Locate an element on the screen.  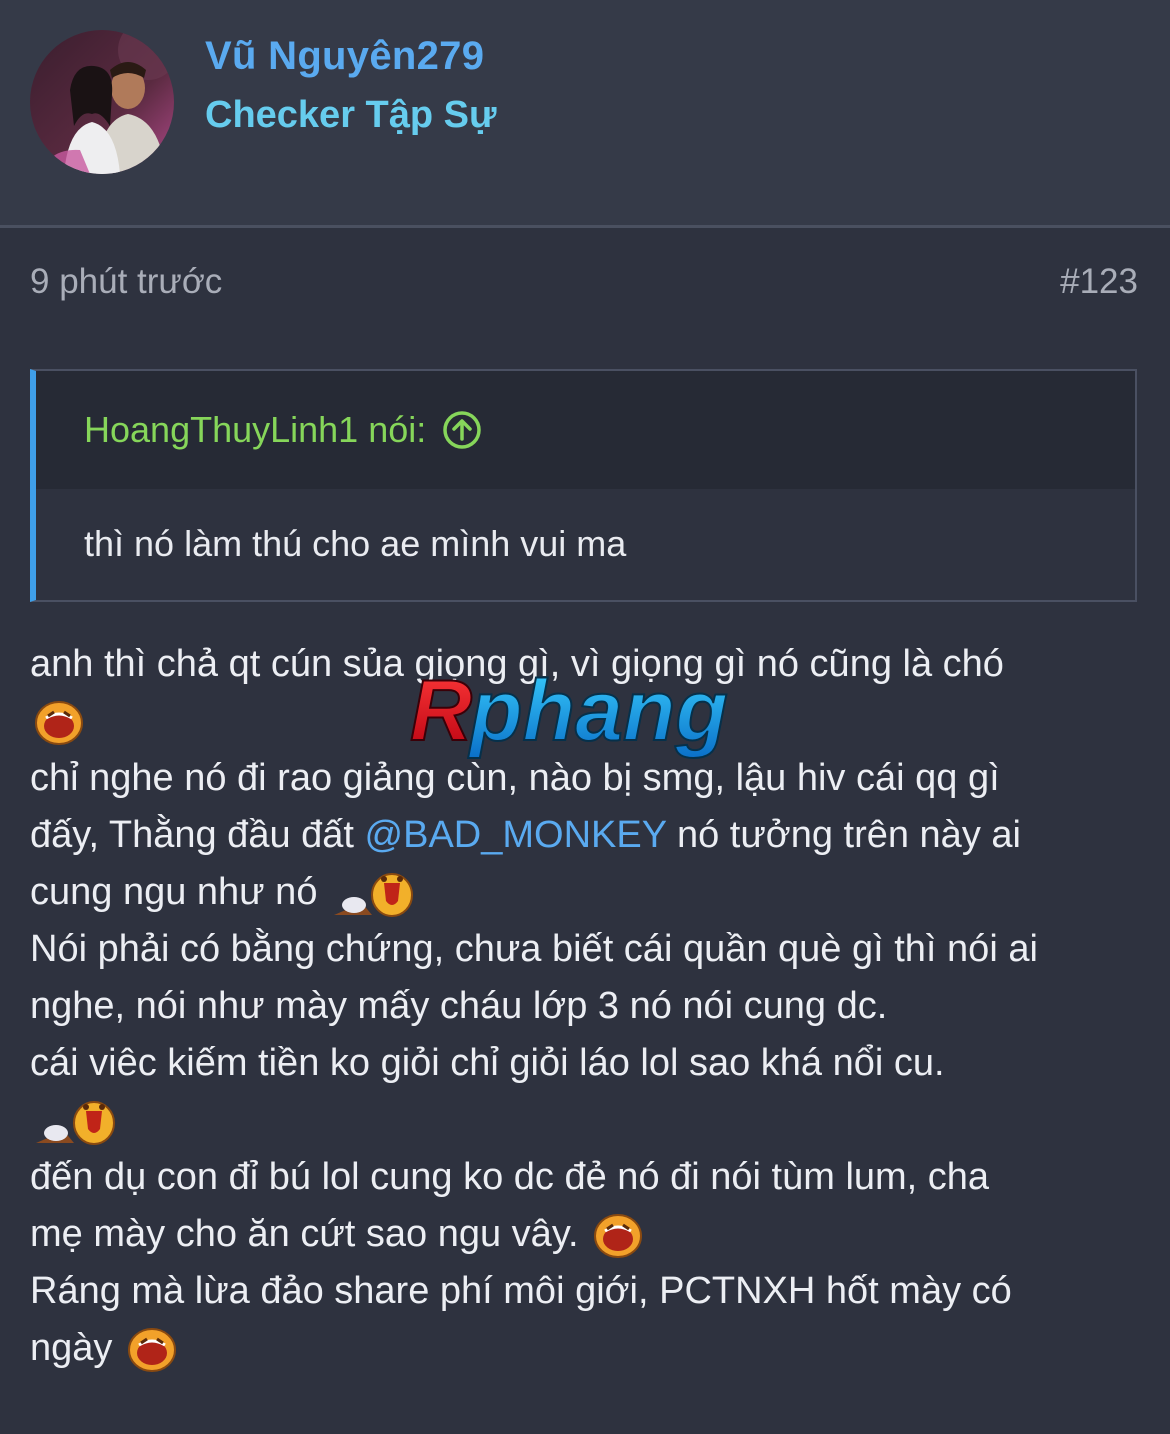
user-mention-link: @BAD_MONKEY is located at coordinates (516, 835).